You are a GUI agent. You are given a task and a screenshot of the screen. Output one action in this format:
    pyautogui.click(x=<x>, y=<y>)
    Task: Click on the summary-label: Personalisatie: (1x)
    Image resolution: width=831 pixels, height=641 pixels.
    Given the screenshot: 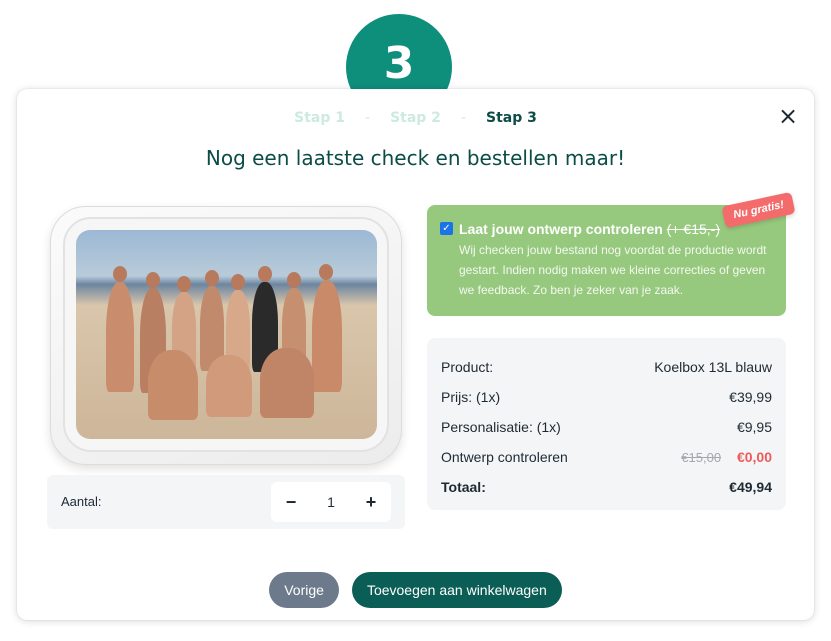 What is the action you would take?
    pyautogui.click(x=501, y=427)
    